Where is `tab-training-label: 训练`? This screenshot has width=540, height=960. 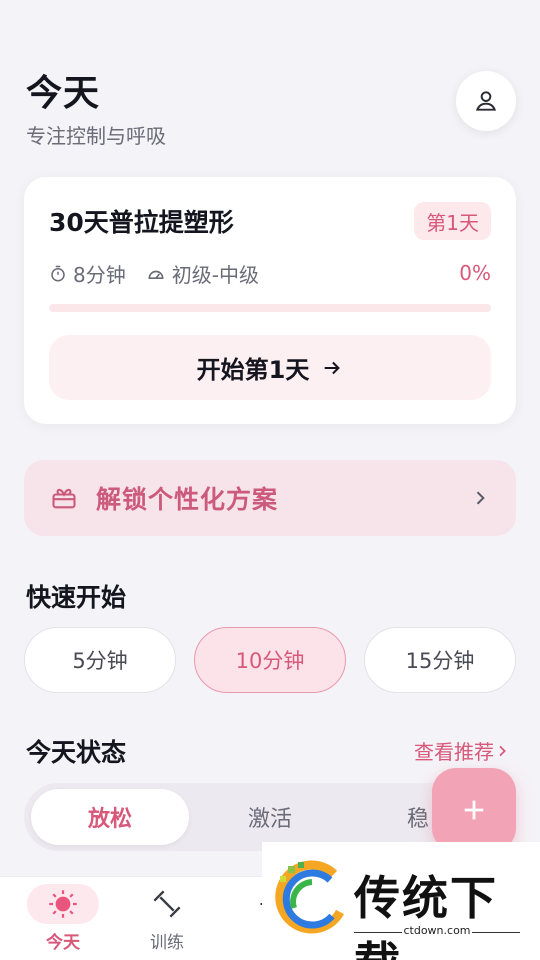 tab-training-label: 训练 is located at coordinates (167, 943).